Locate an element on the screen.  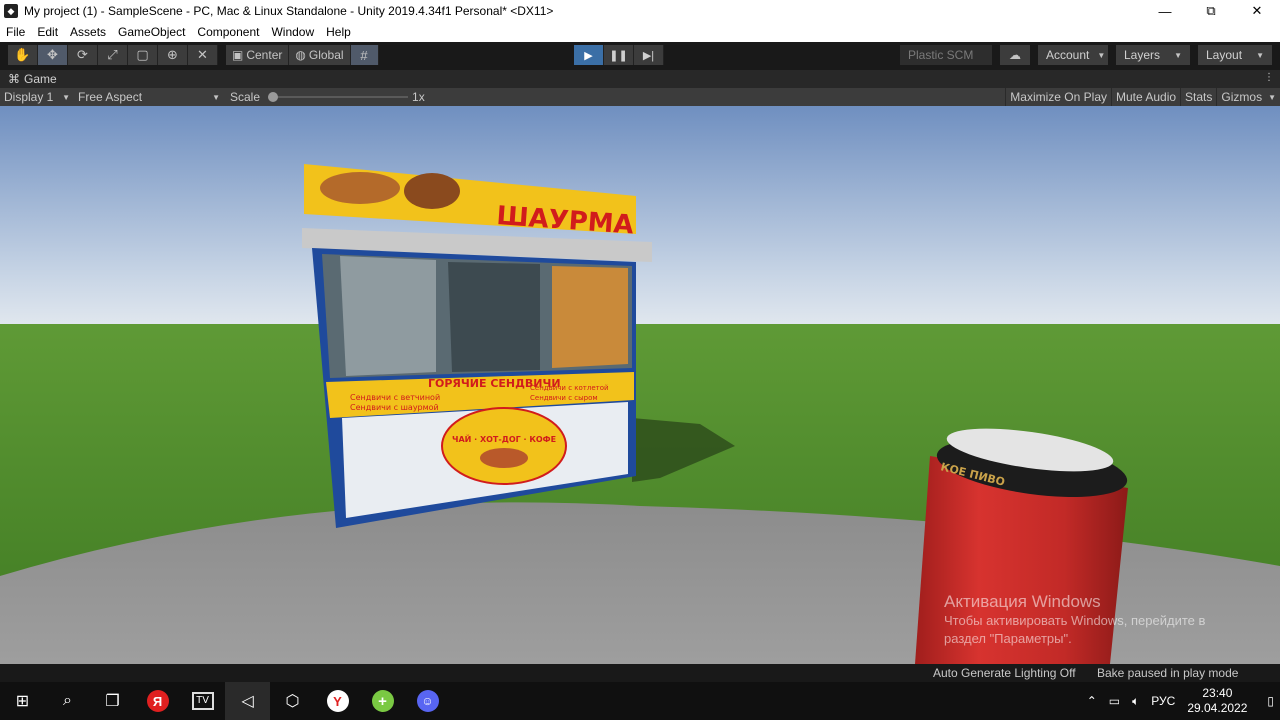
app-icon: TV is located at coordinates (202, 701).